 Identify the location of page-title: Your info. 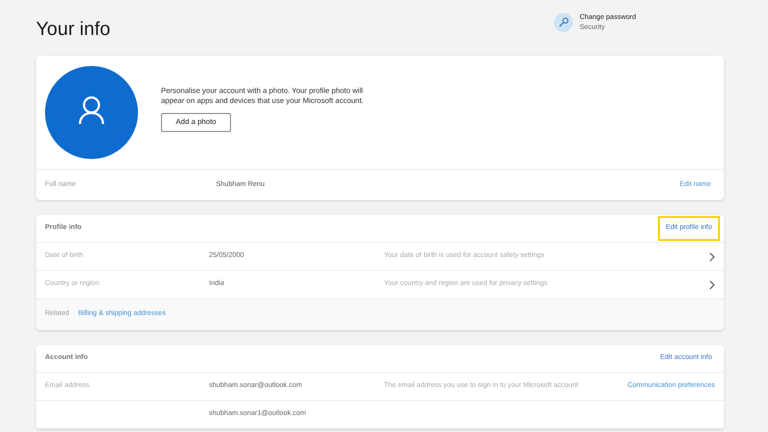
(73, 30).